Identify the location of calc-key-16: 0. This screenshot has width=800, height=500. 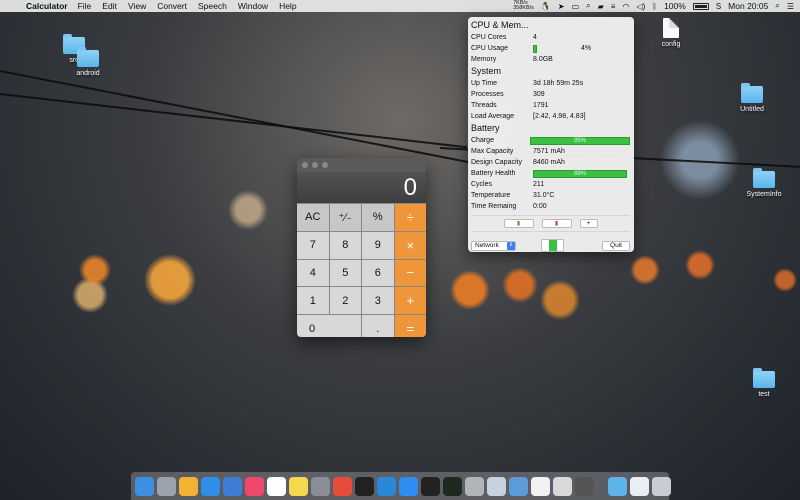
(329, 326).